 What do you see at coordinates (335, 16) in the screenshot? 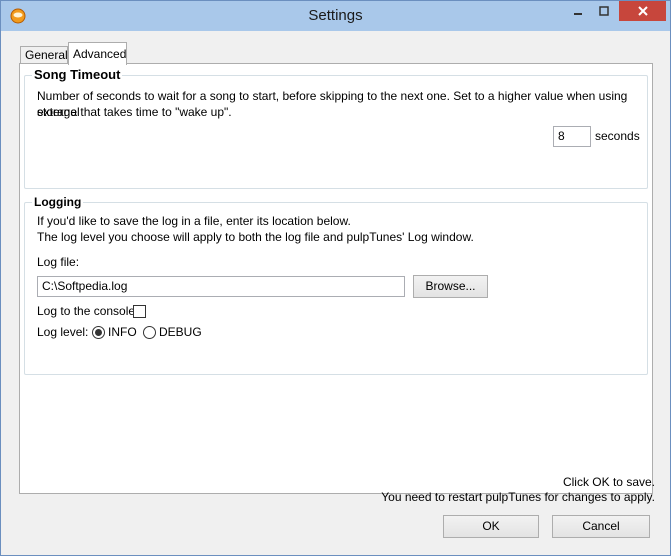
I see `title-bar: Settings` at bounding box center [335, 16].